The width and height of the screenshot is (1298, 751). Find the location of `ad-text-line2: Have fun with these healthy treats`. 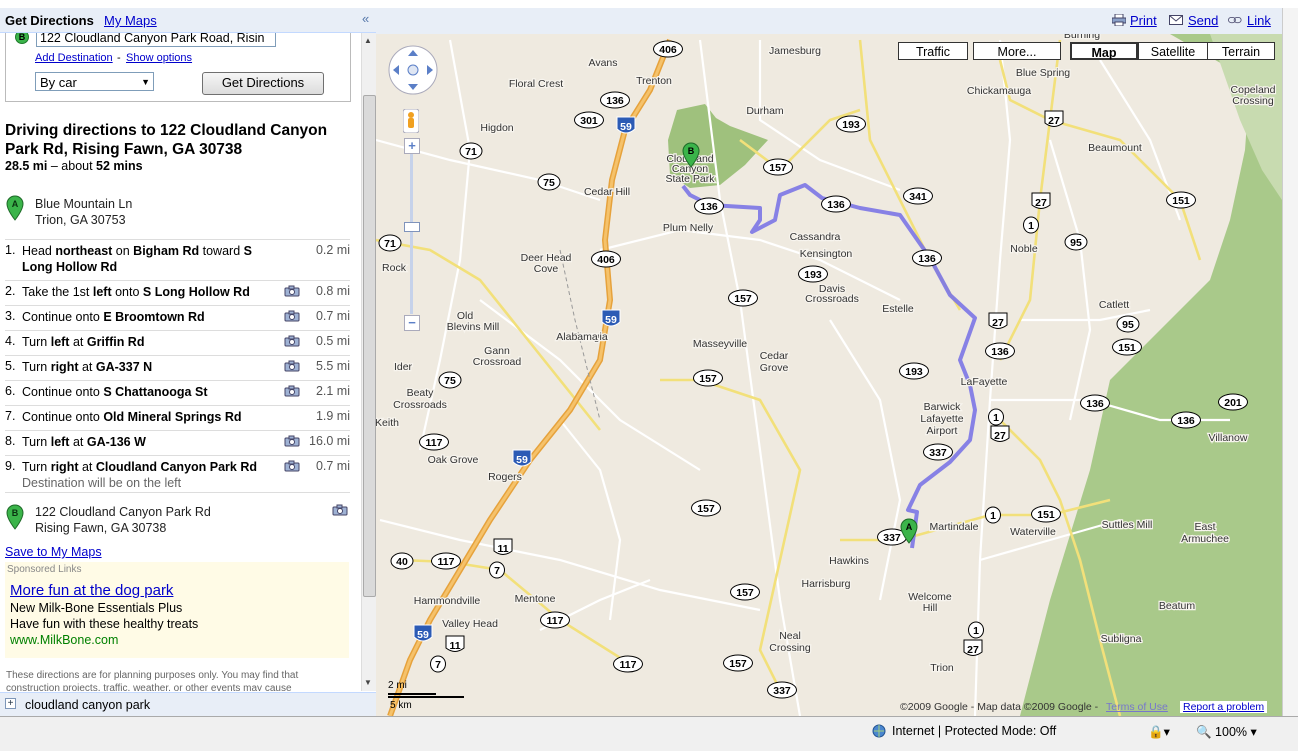

ad-text-line2: Have fun with these healthy treats is located at coordinates (104, 624).